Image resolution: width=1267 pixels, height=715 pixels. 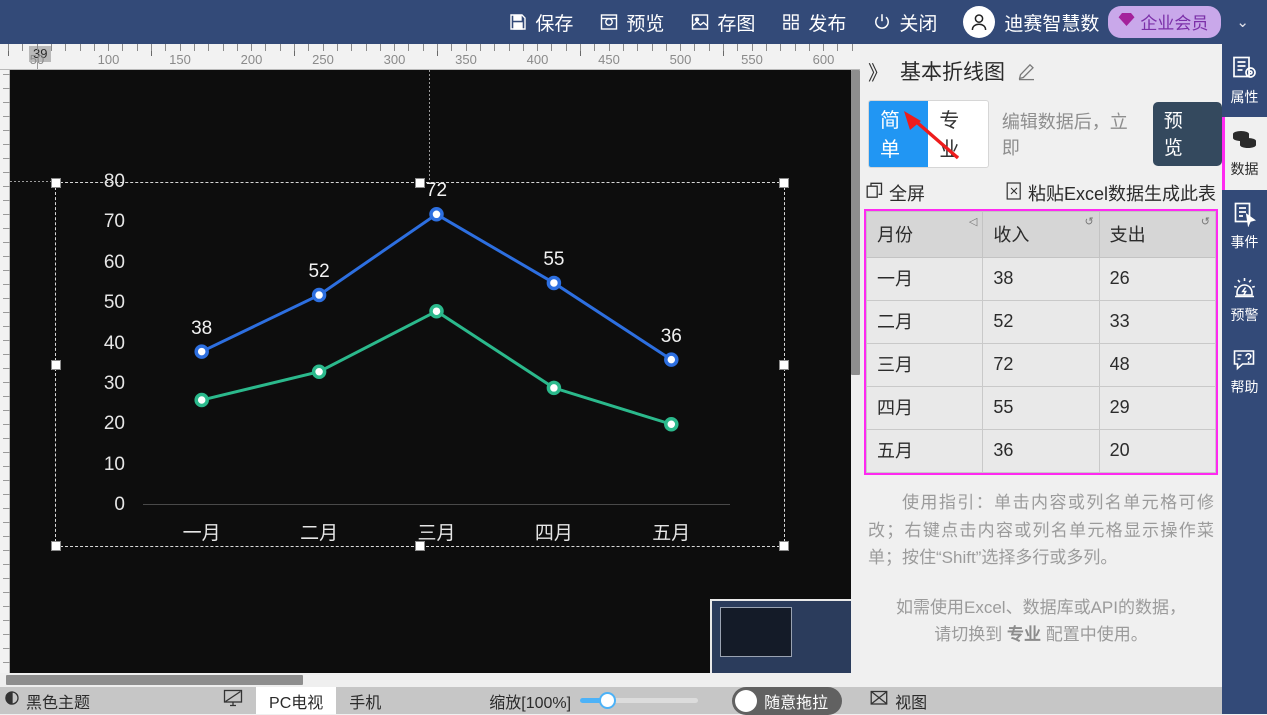 What do you see at coordinates (1157, 451) in the screenshot?
I see `table-cell: 20` at bounding box center [1157, 451].